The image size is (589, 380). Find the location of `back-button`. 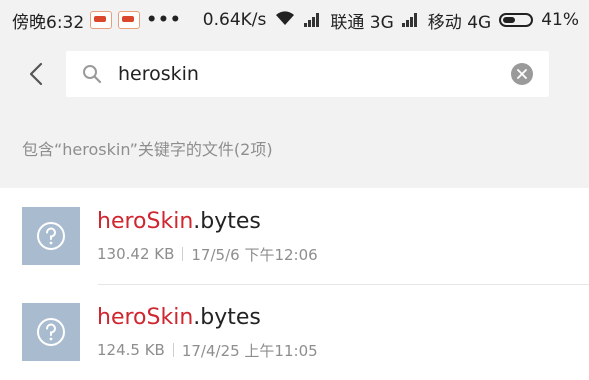

back-button is located at coordinates (36, 74).